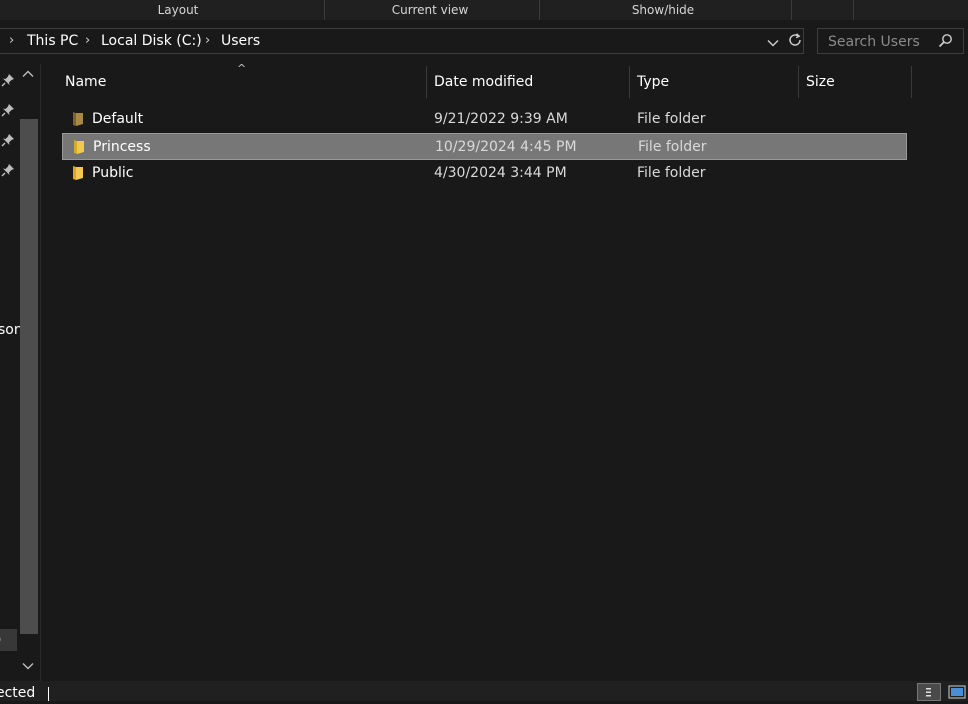  I want to click on chevron-down-icon, so click(773, 43).